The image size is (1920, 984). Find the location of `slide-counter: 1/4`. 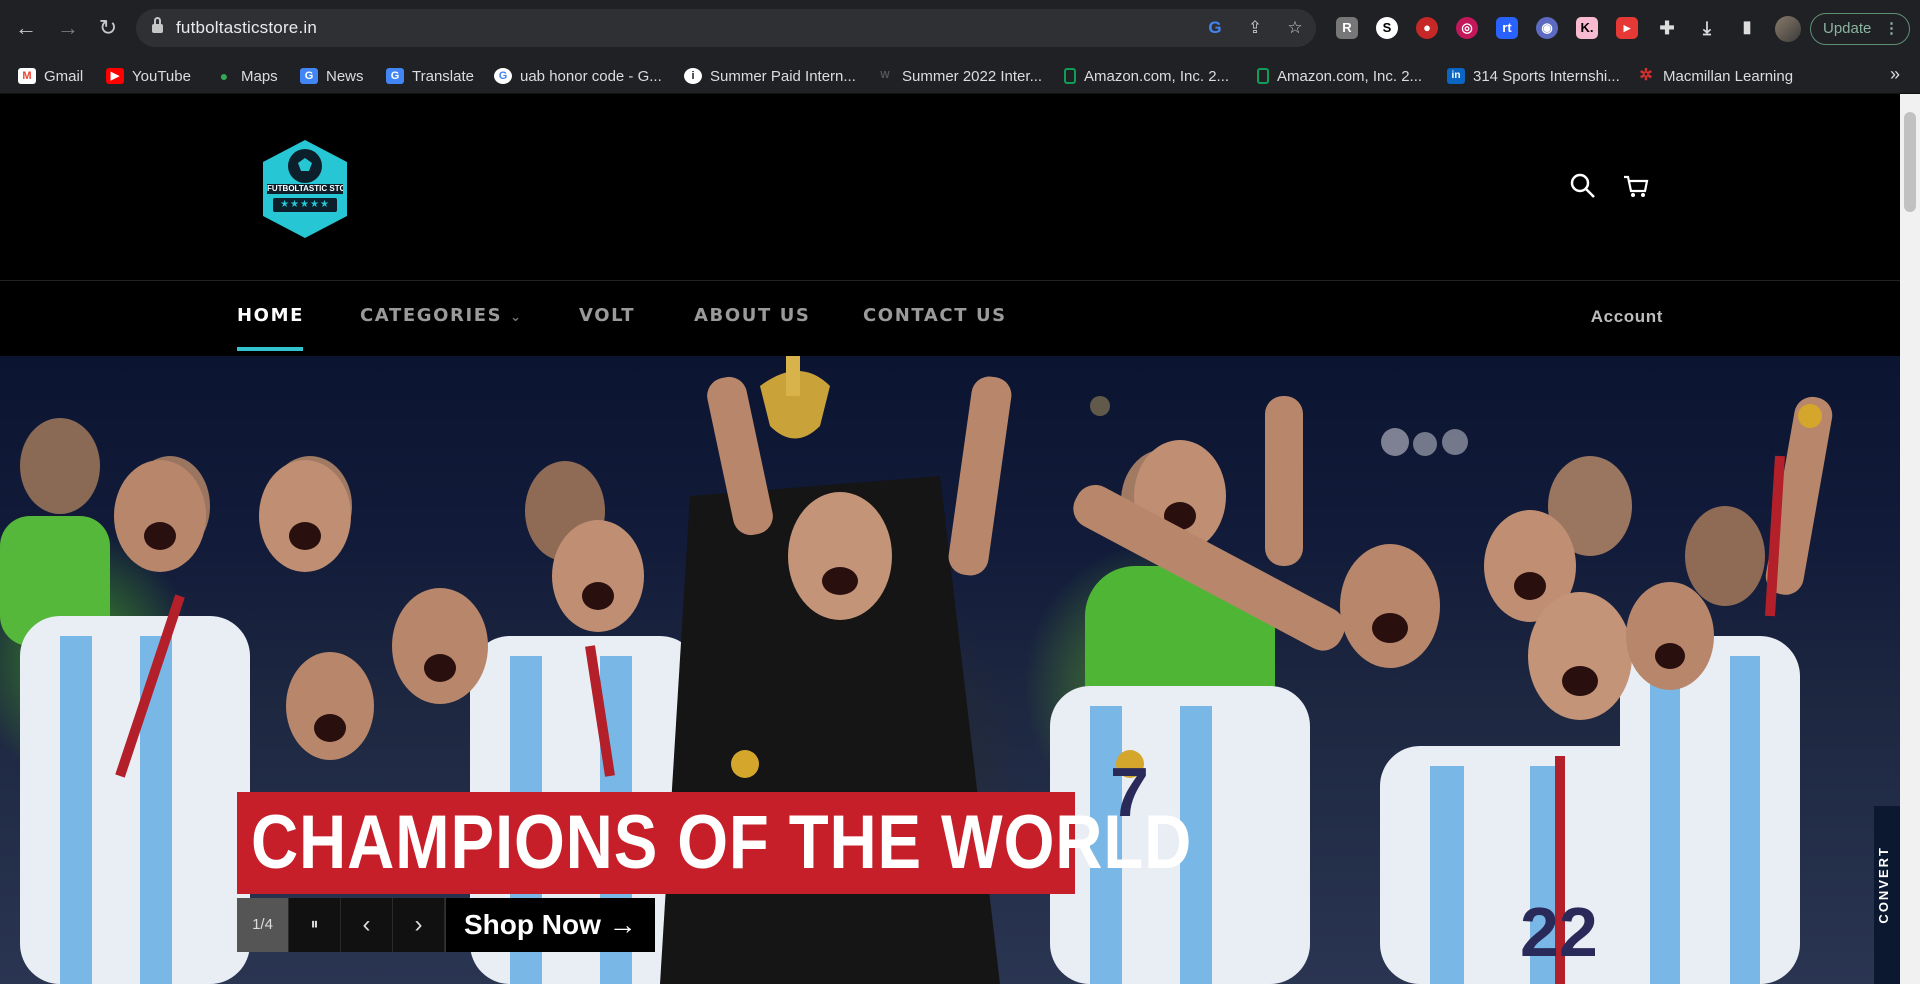

slide-counter: 1/4 is located at coordinates (263, 925).